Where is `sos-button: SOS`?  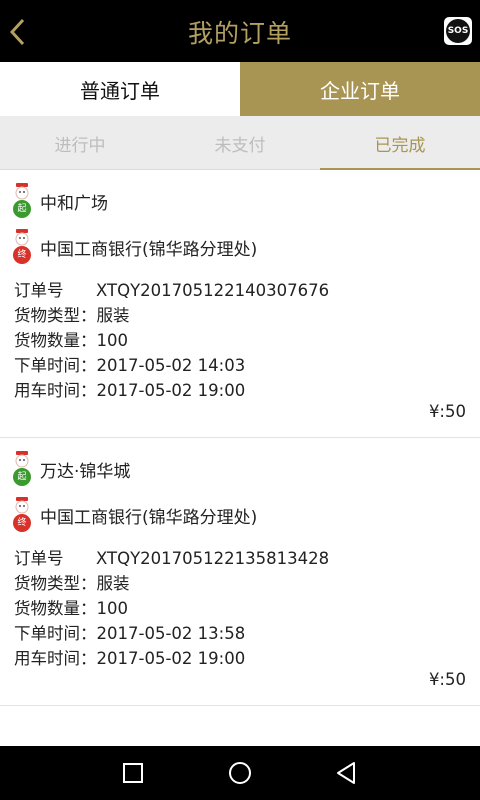
sos-button: SOS is located at coordinates (458, 31).